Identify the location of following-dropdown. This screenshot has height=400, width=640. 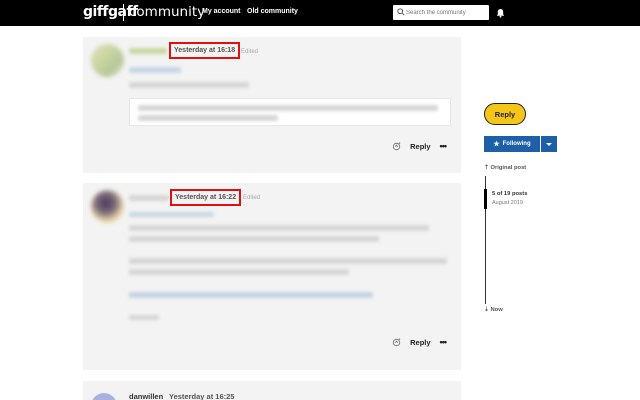
(549, 144).